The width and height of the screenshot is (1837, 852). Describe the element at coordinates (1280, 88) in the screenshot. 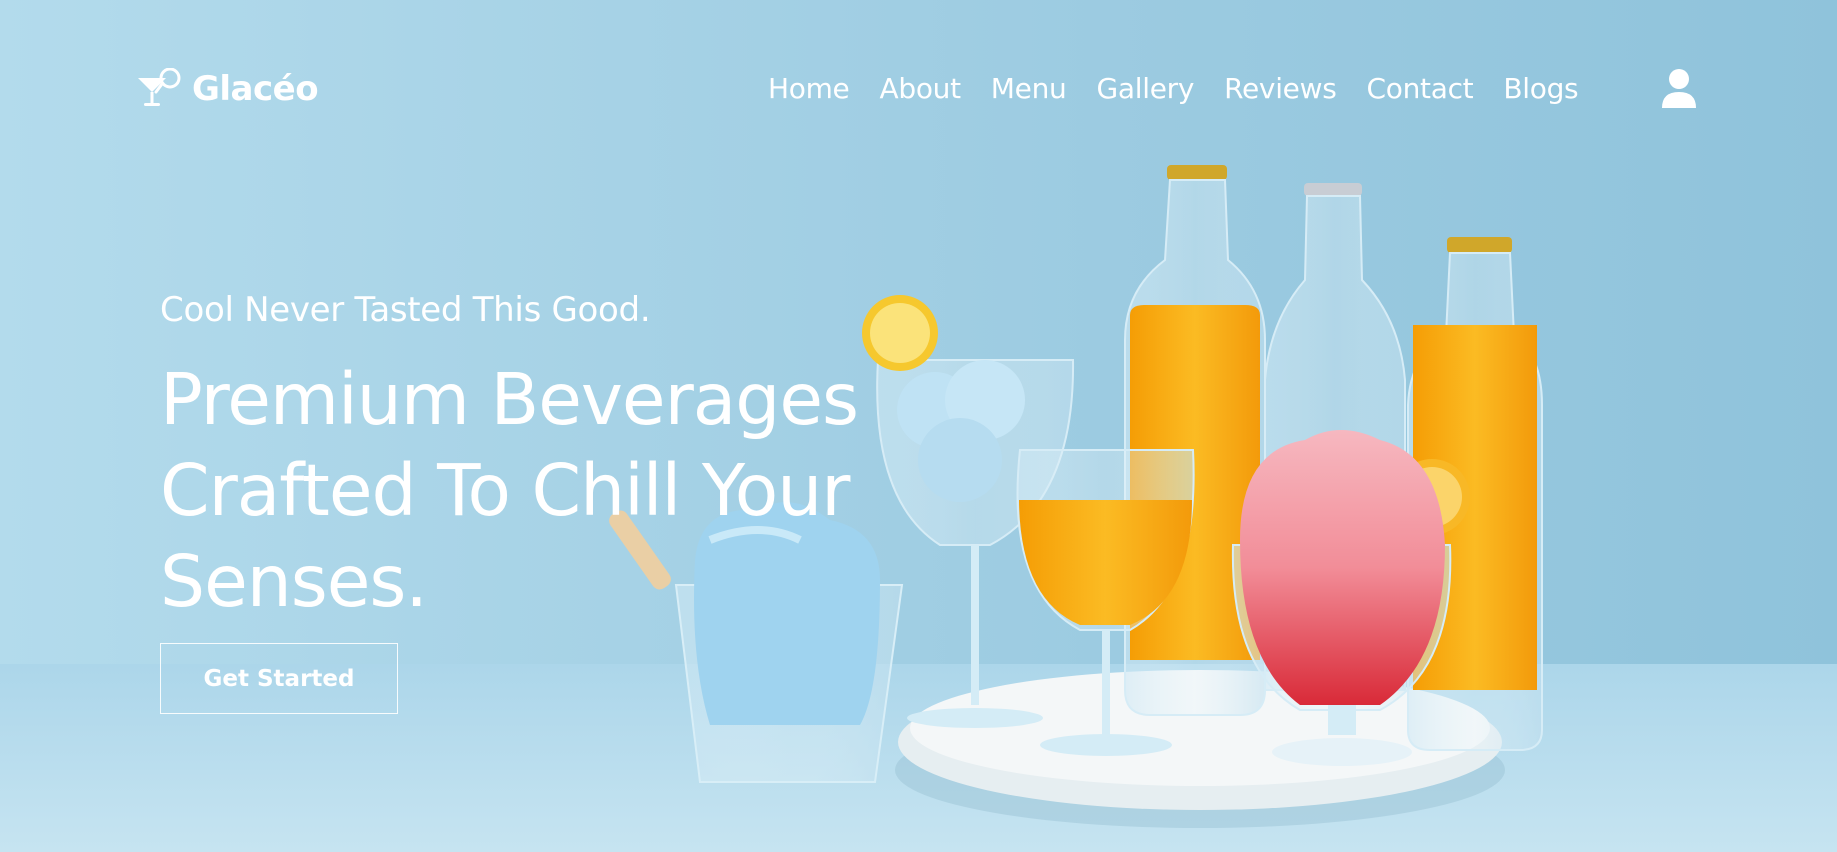

I see `nav-reviews: Reviews` at that location.